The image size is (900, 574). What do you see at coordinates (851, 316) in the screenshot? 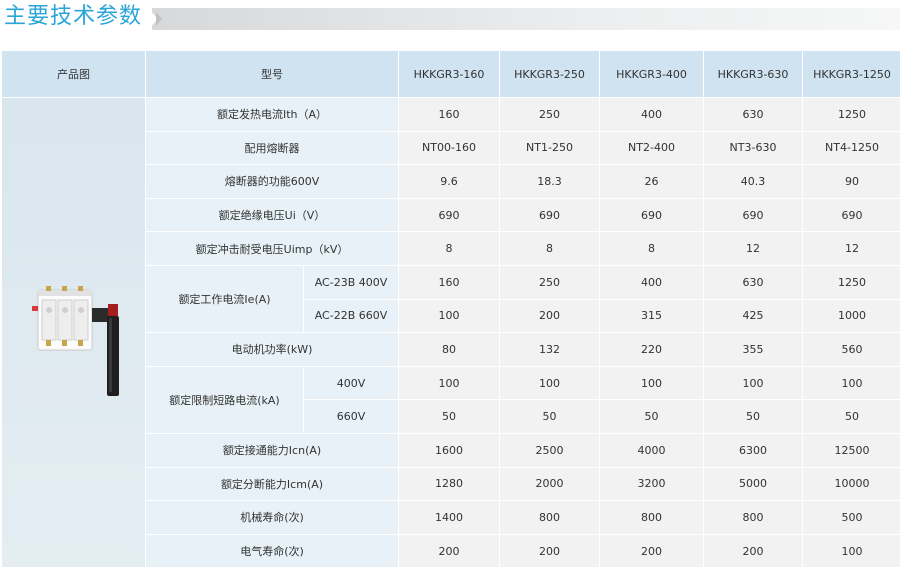
I see `table-cell: 1000` at bounding box center [851, 316].